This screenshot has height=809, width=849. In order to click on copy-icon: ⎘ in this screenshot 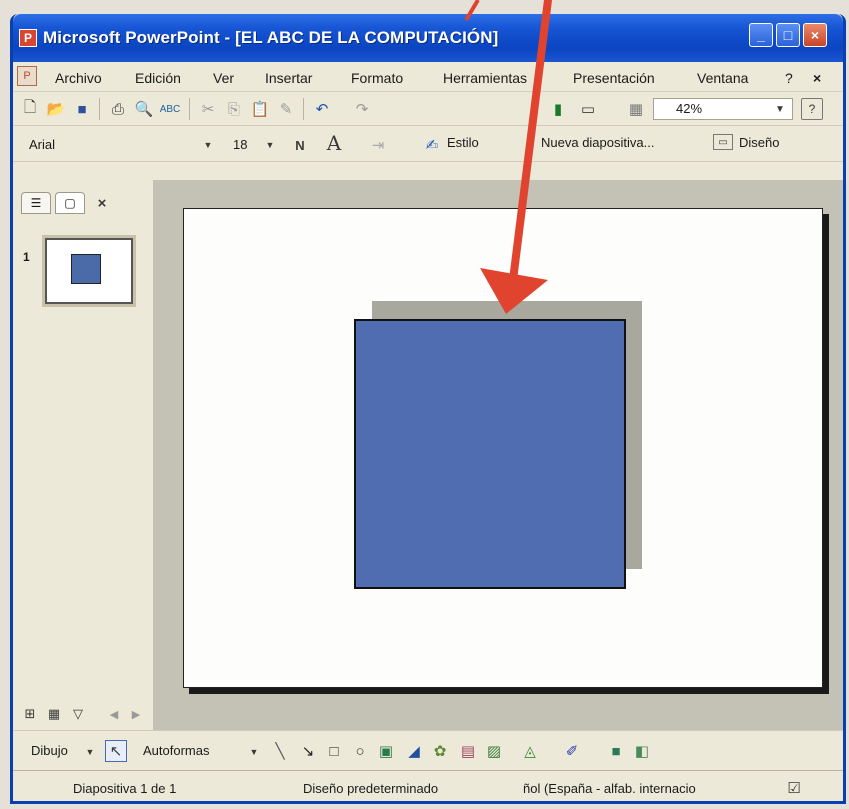, I will do `click(234, 109)`.